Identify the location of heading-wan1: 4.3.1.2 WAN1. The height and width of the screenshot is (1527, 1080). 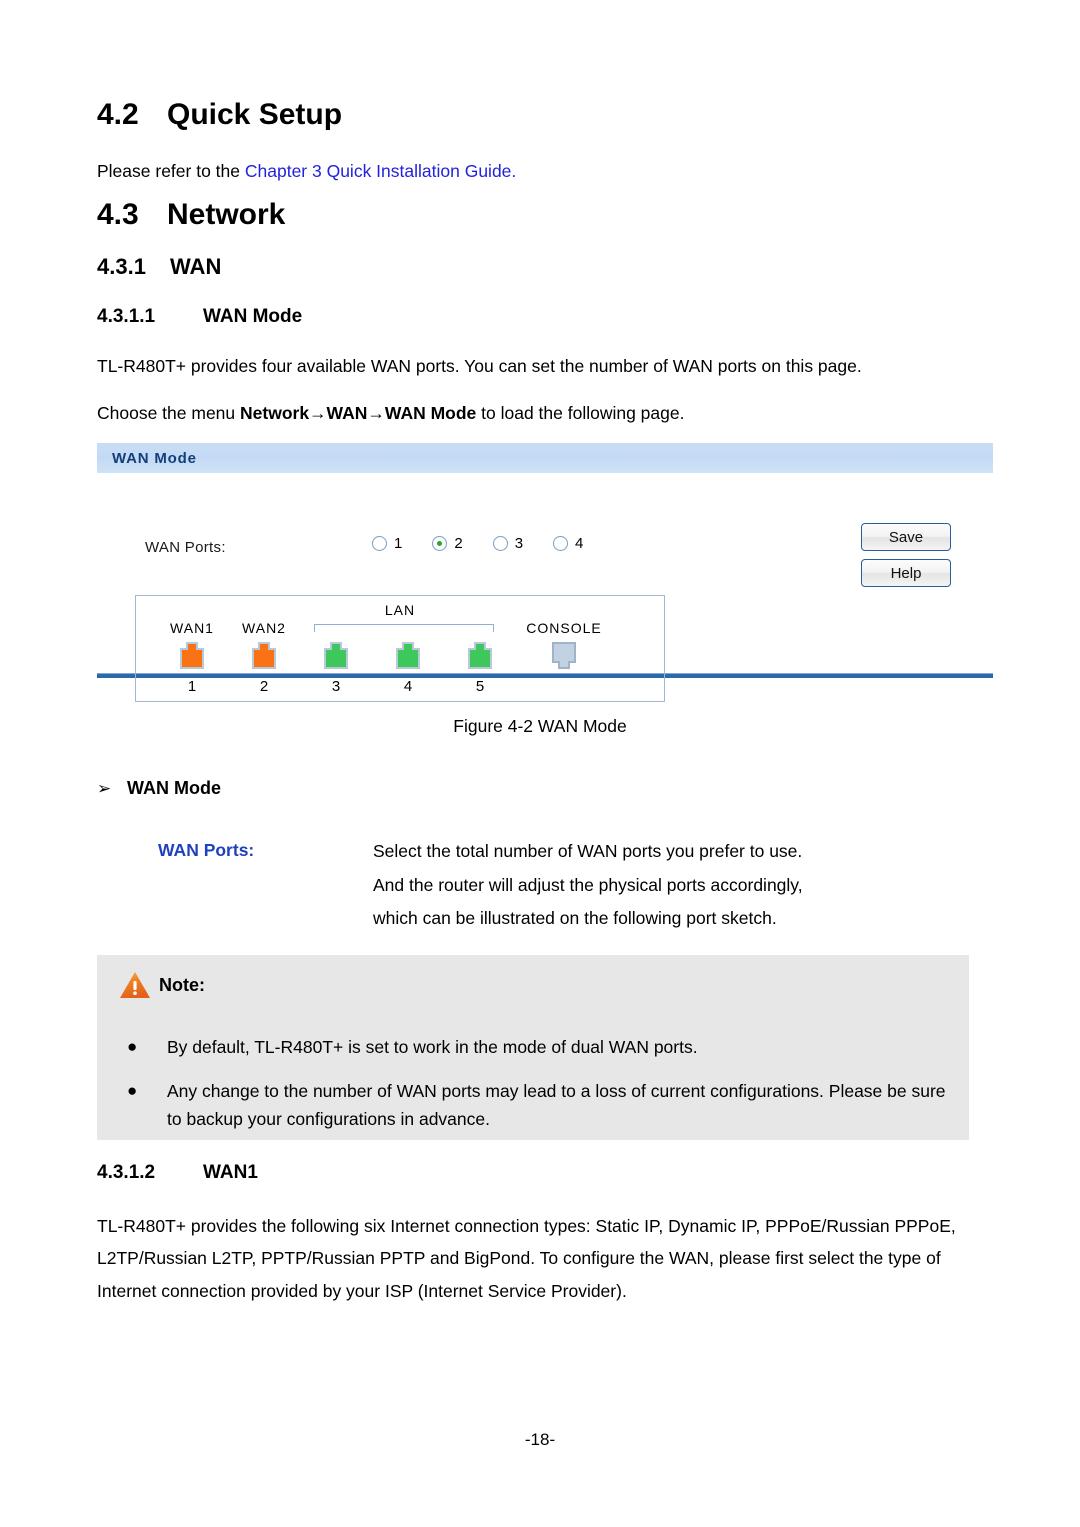
(533, 1173).